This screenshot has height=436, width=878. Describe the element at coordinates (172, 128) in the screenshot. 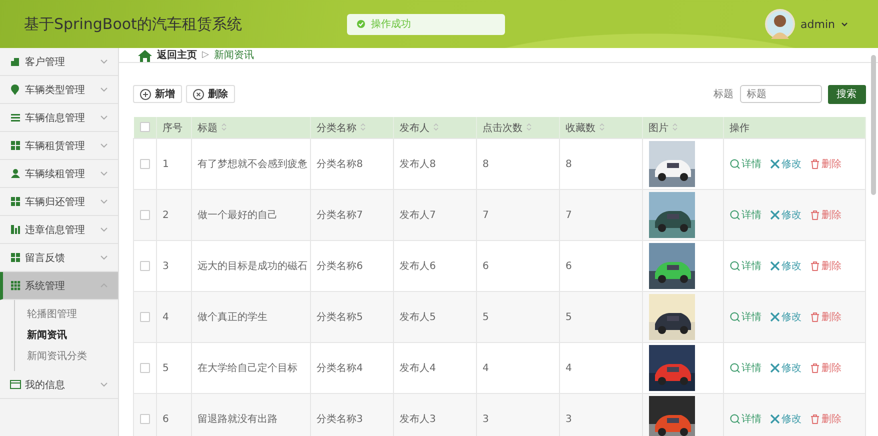

I see `column-header: 序号` at that location.